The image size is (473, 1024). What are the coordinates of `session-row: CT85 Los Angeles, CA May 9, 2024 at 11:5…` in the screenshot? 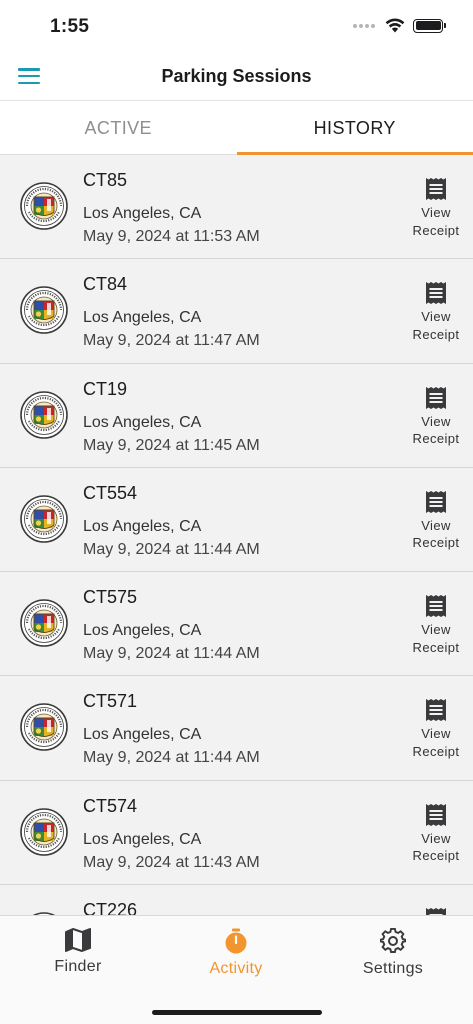 It's located at (236, 207).